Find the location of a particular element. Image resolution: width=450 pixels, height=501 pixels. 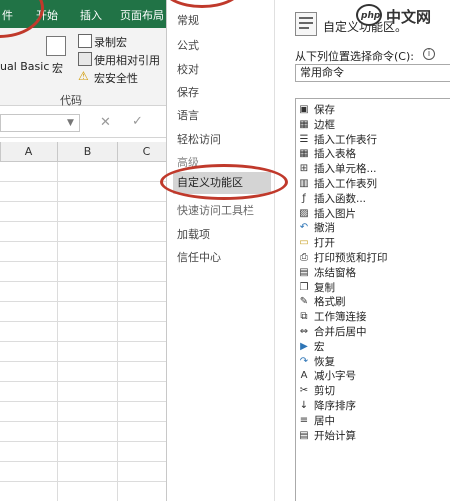

command-list-item: ☰ 插入工作表行 is located at coordinates (373, 140).